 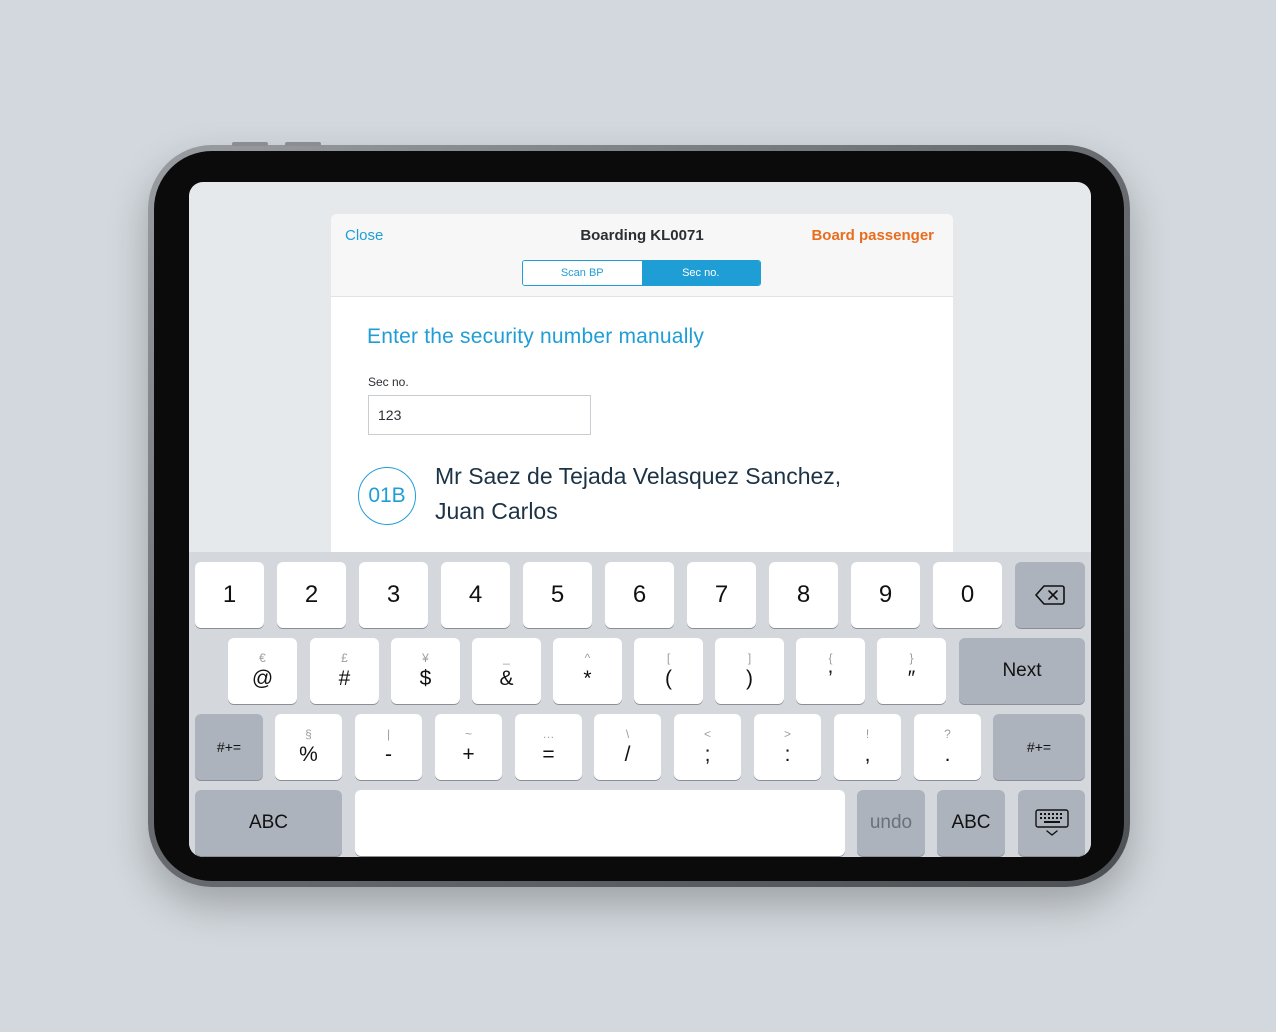 What do you see at coordinates (911, 671) in the screenshot?
I see `key-double-quote: } ″` at bounding box center [911, 671].